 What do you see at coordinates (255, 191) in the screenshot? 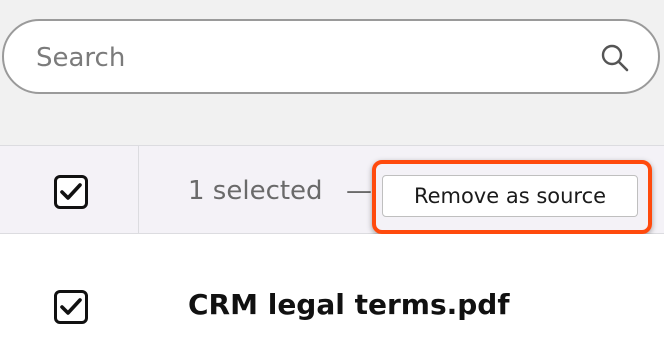
I see `selected-count: 1 selected` at bounding box center [255, 191].